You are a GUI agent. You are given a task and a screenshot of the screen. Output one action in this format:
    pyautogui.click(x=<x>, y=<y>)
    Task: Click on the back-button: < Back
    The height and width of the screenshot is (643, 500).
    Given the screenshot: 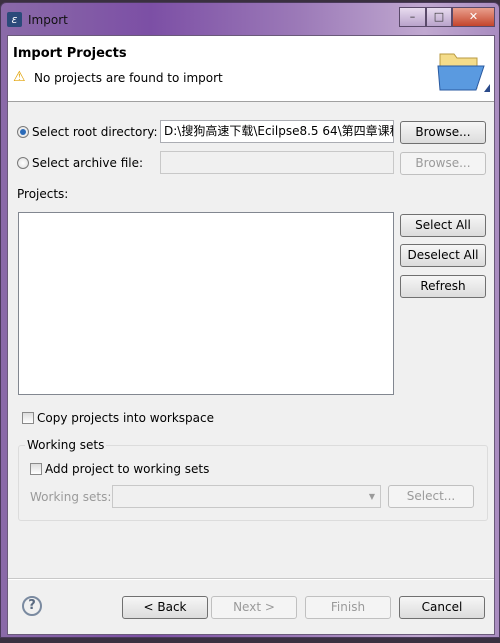 What is the action you would take?
    pyautogui.click(x=165, y=607)
    